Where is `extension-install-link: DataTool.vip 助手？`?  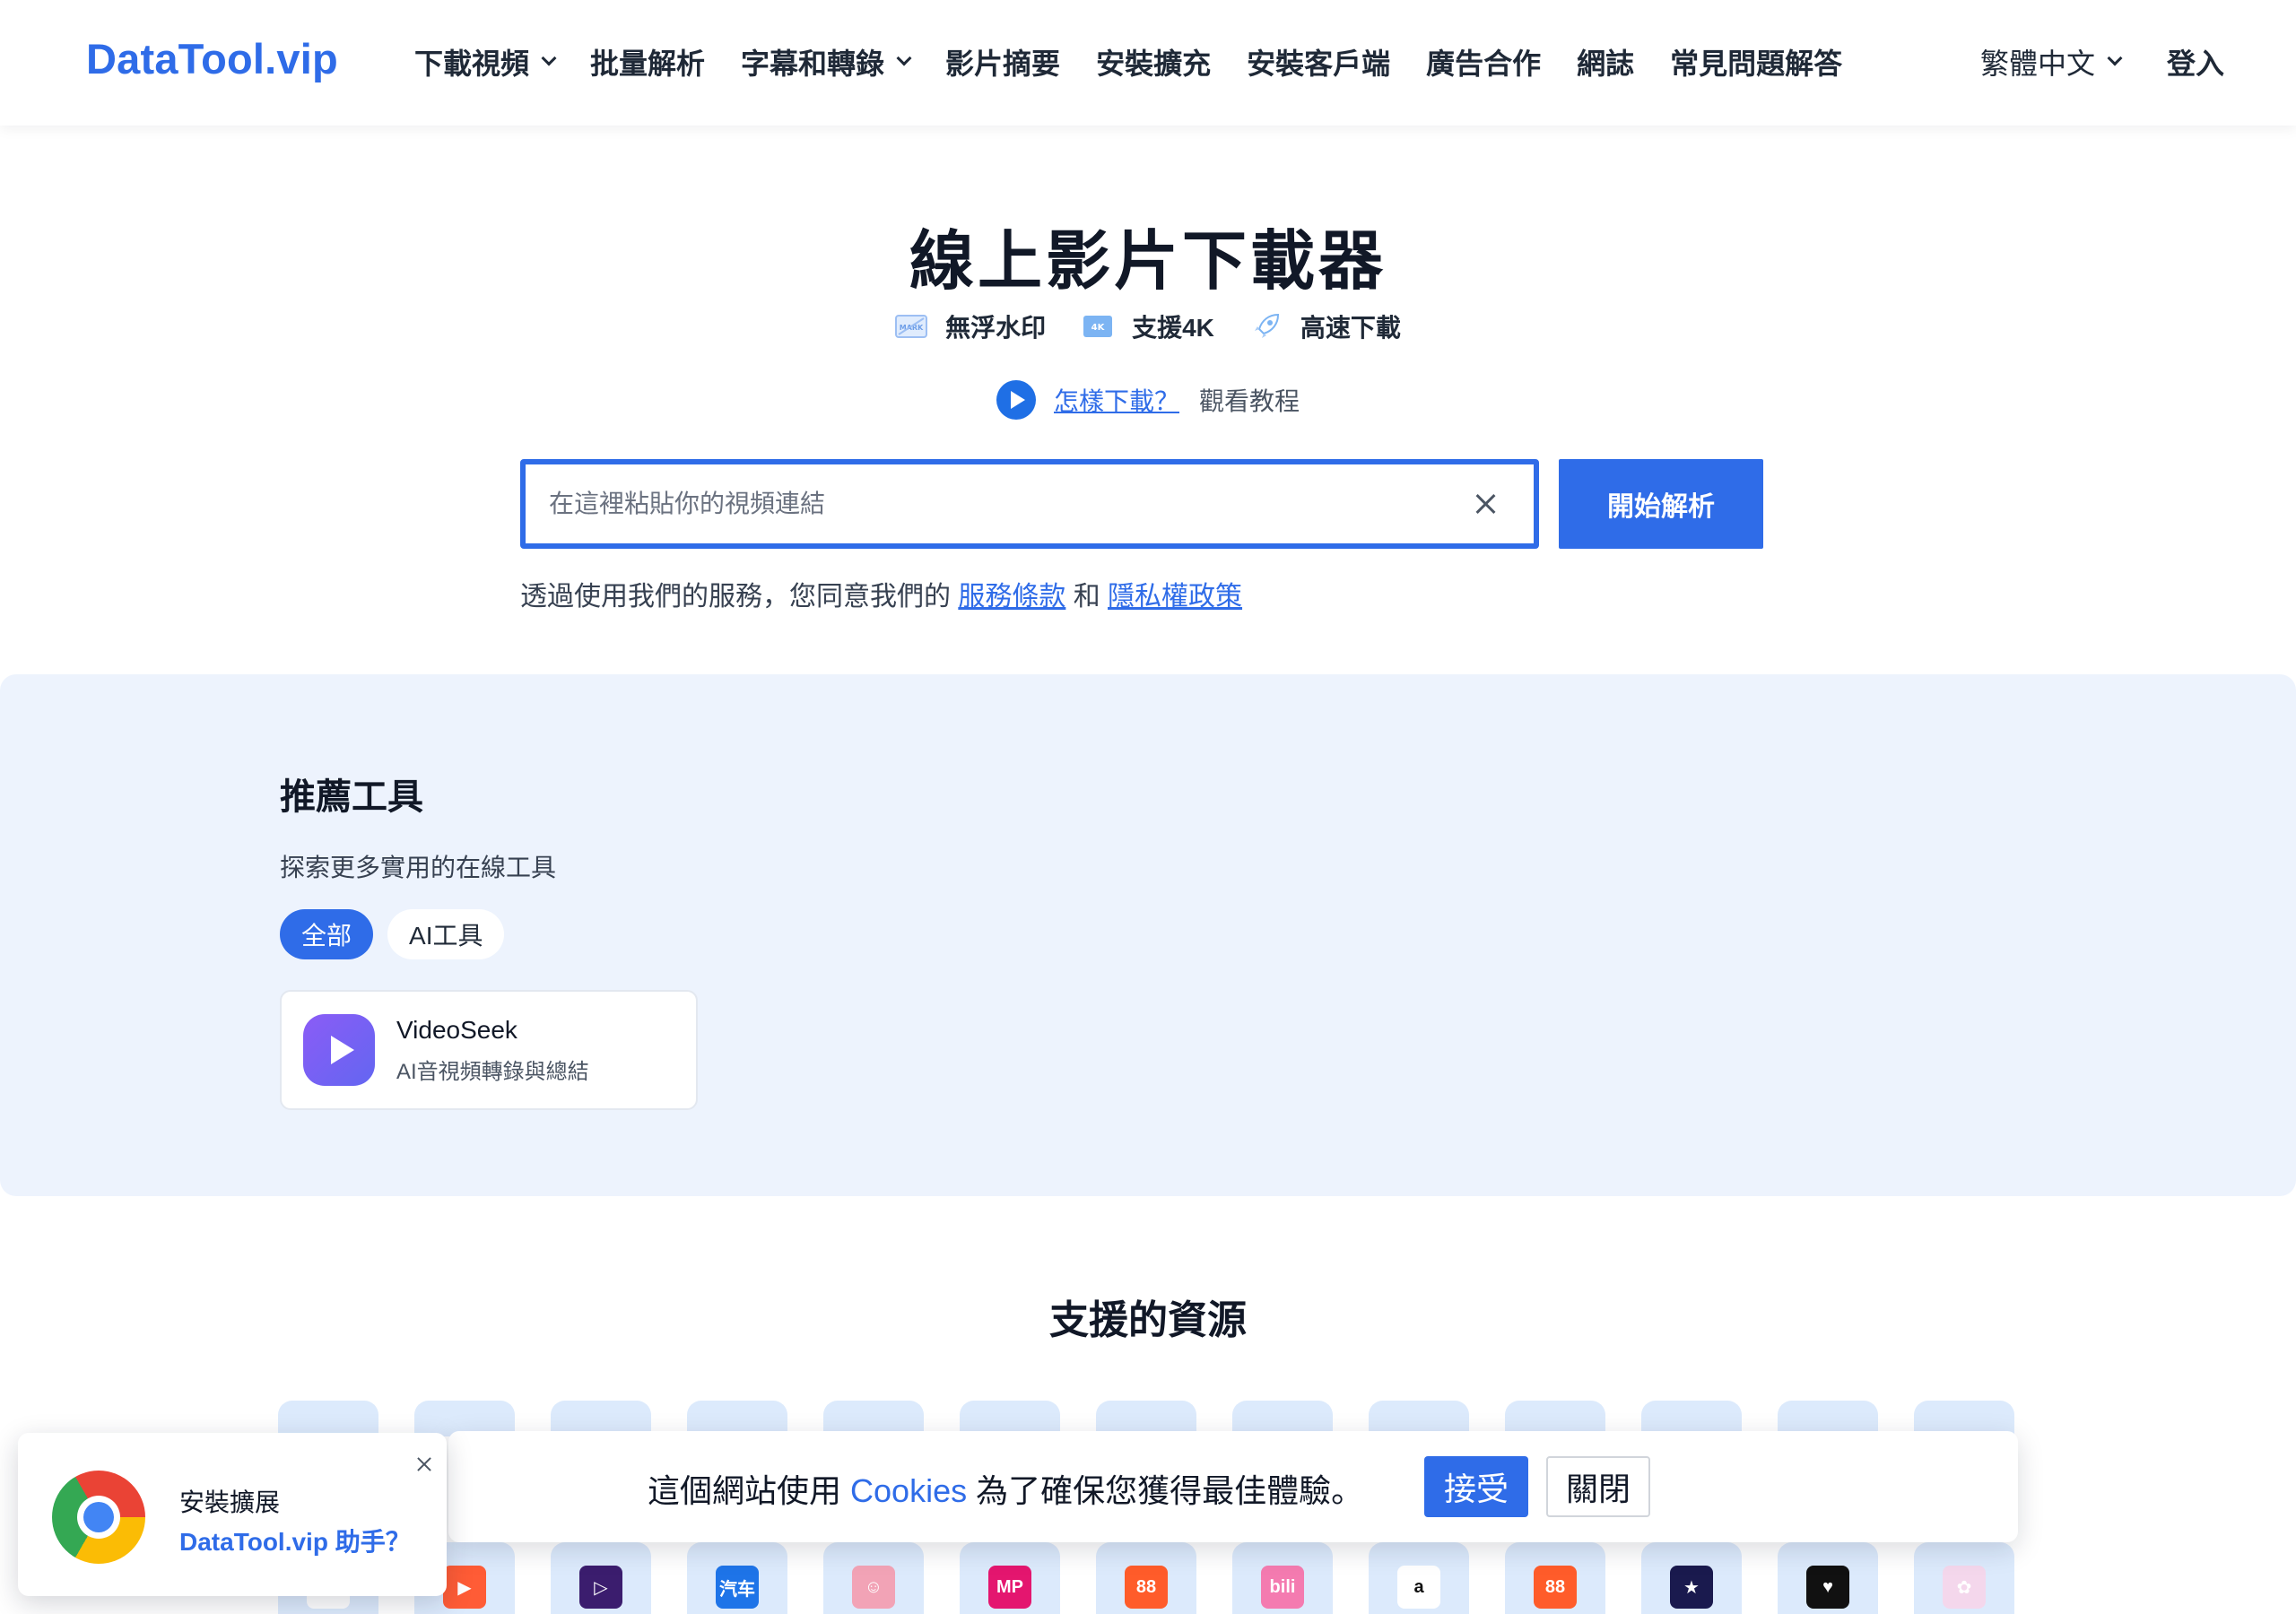
extension-install-link: DataTool.vip 助手？ is located at coordinates (295, 1540).